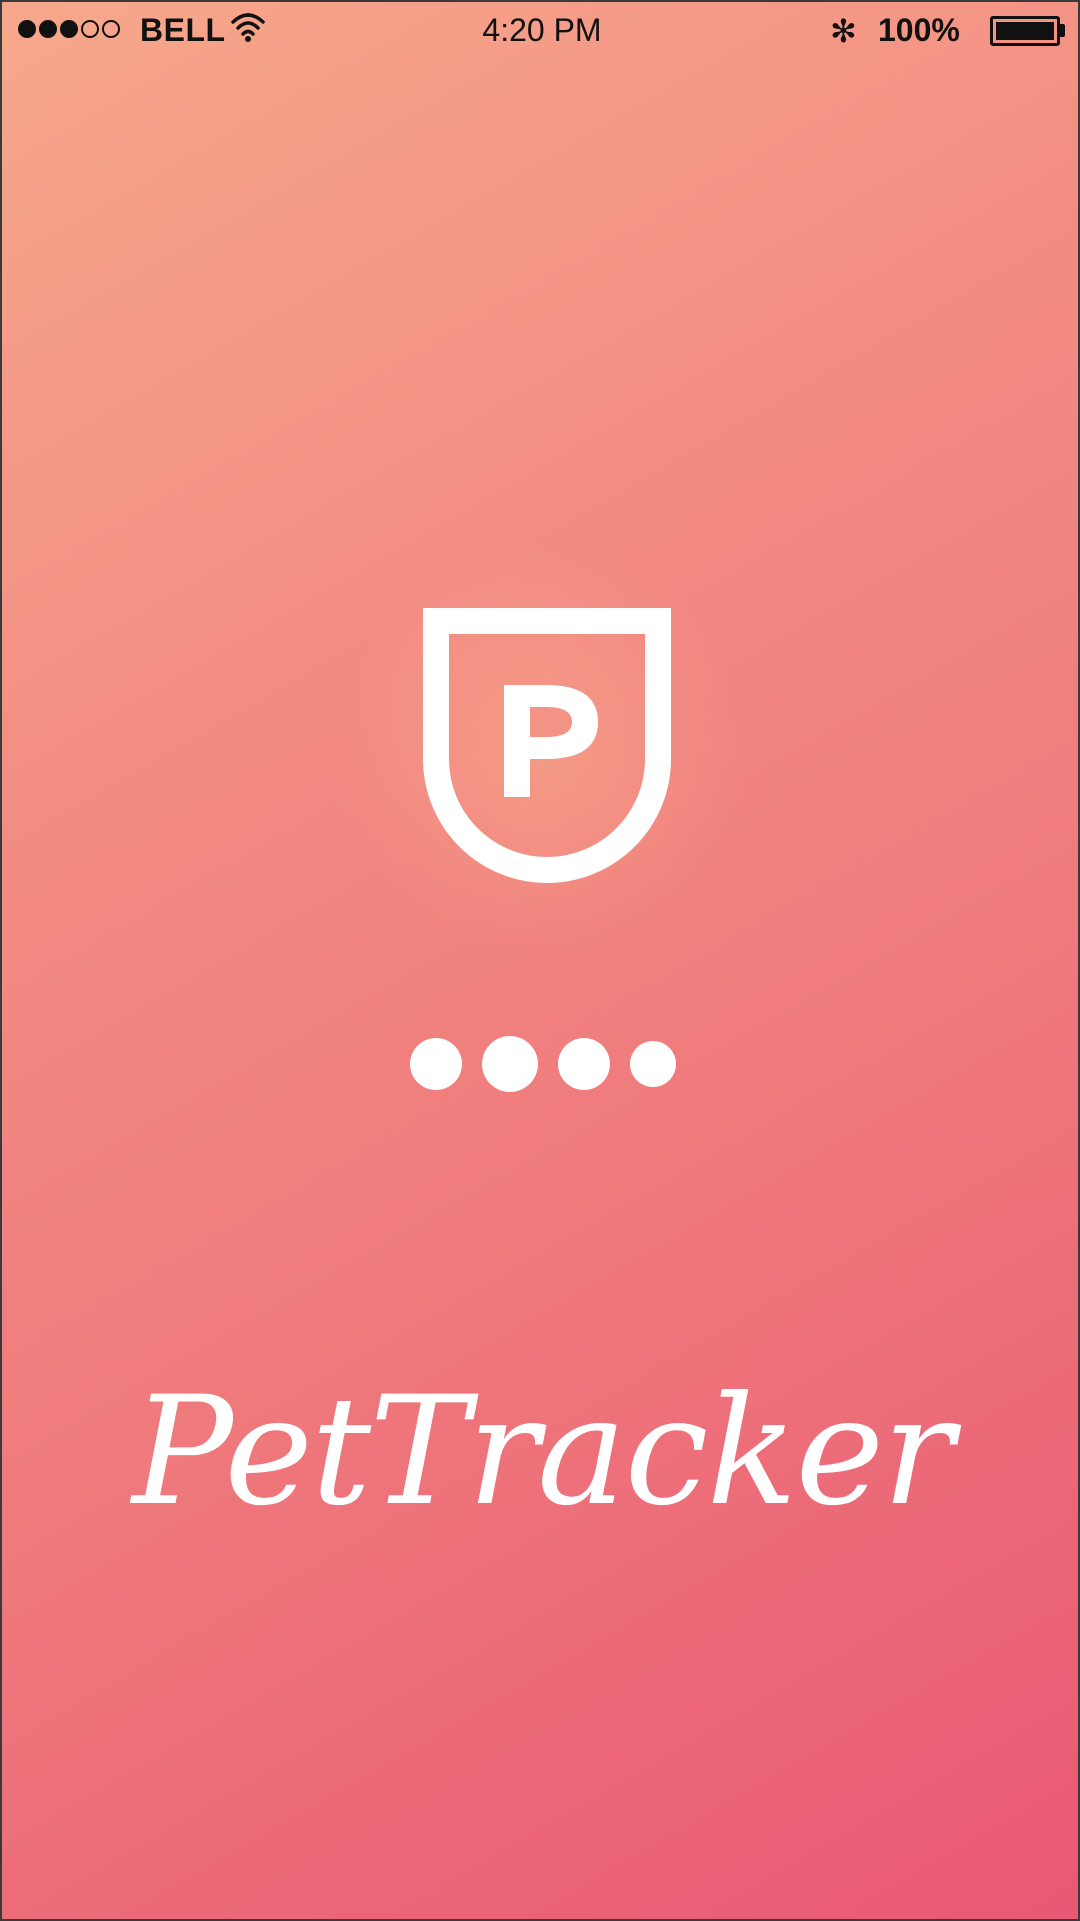  I want to click on app-name: PetTracker, so click(543, 1452).